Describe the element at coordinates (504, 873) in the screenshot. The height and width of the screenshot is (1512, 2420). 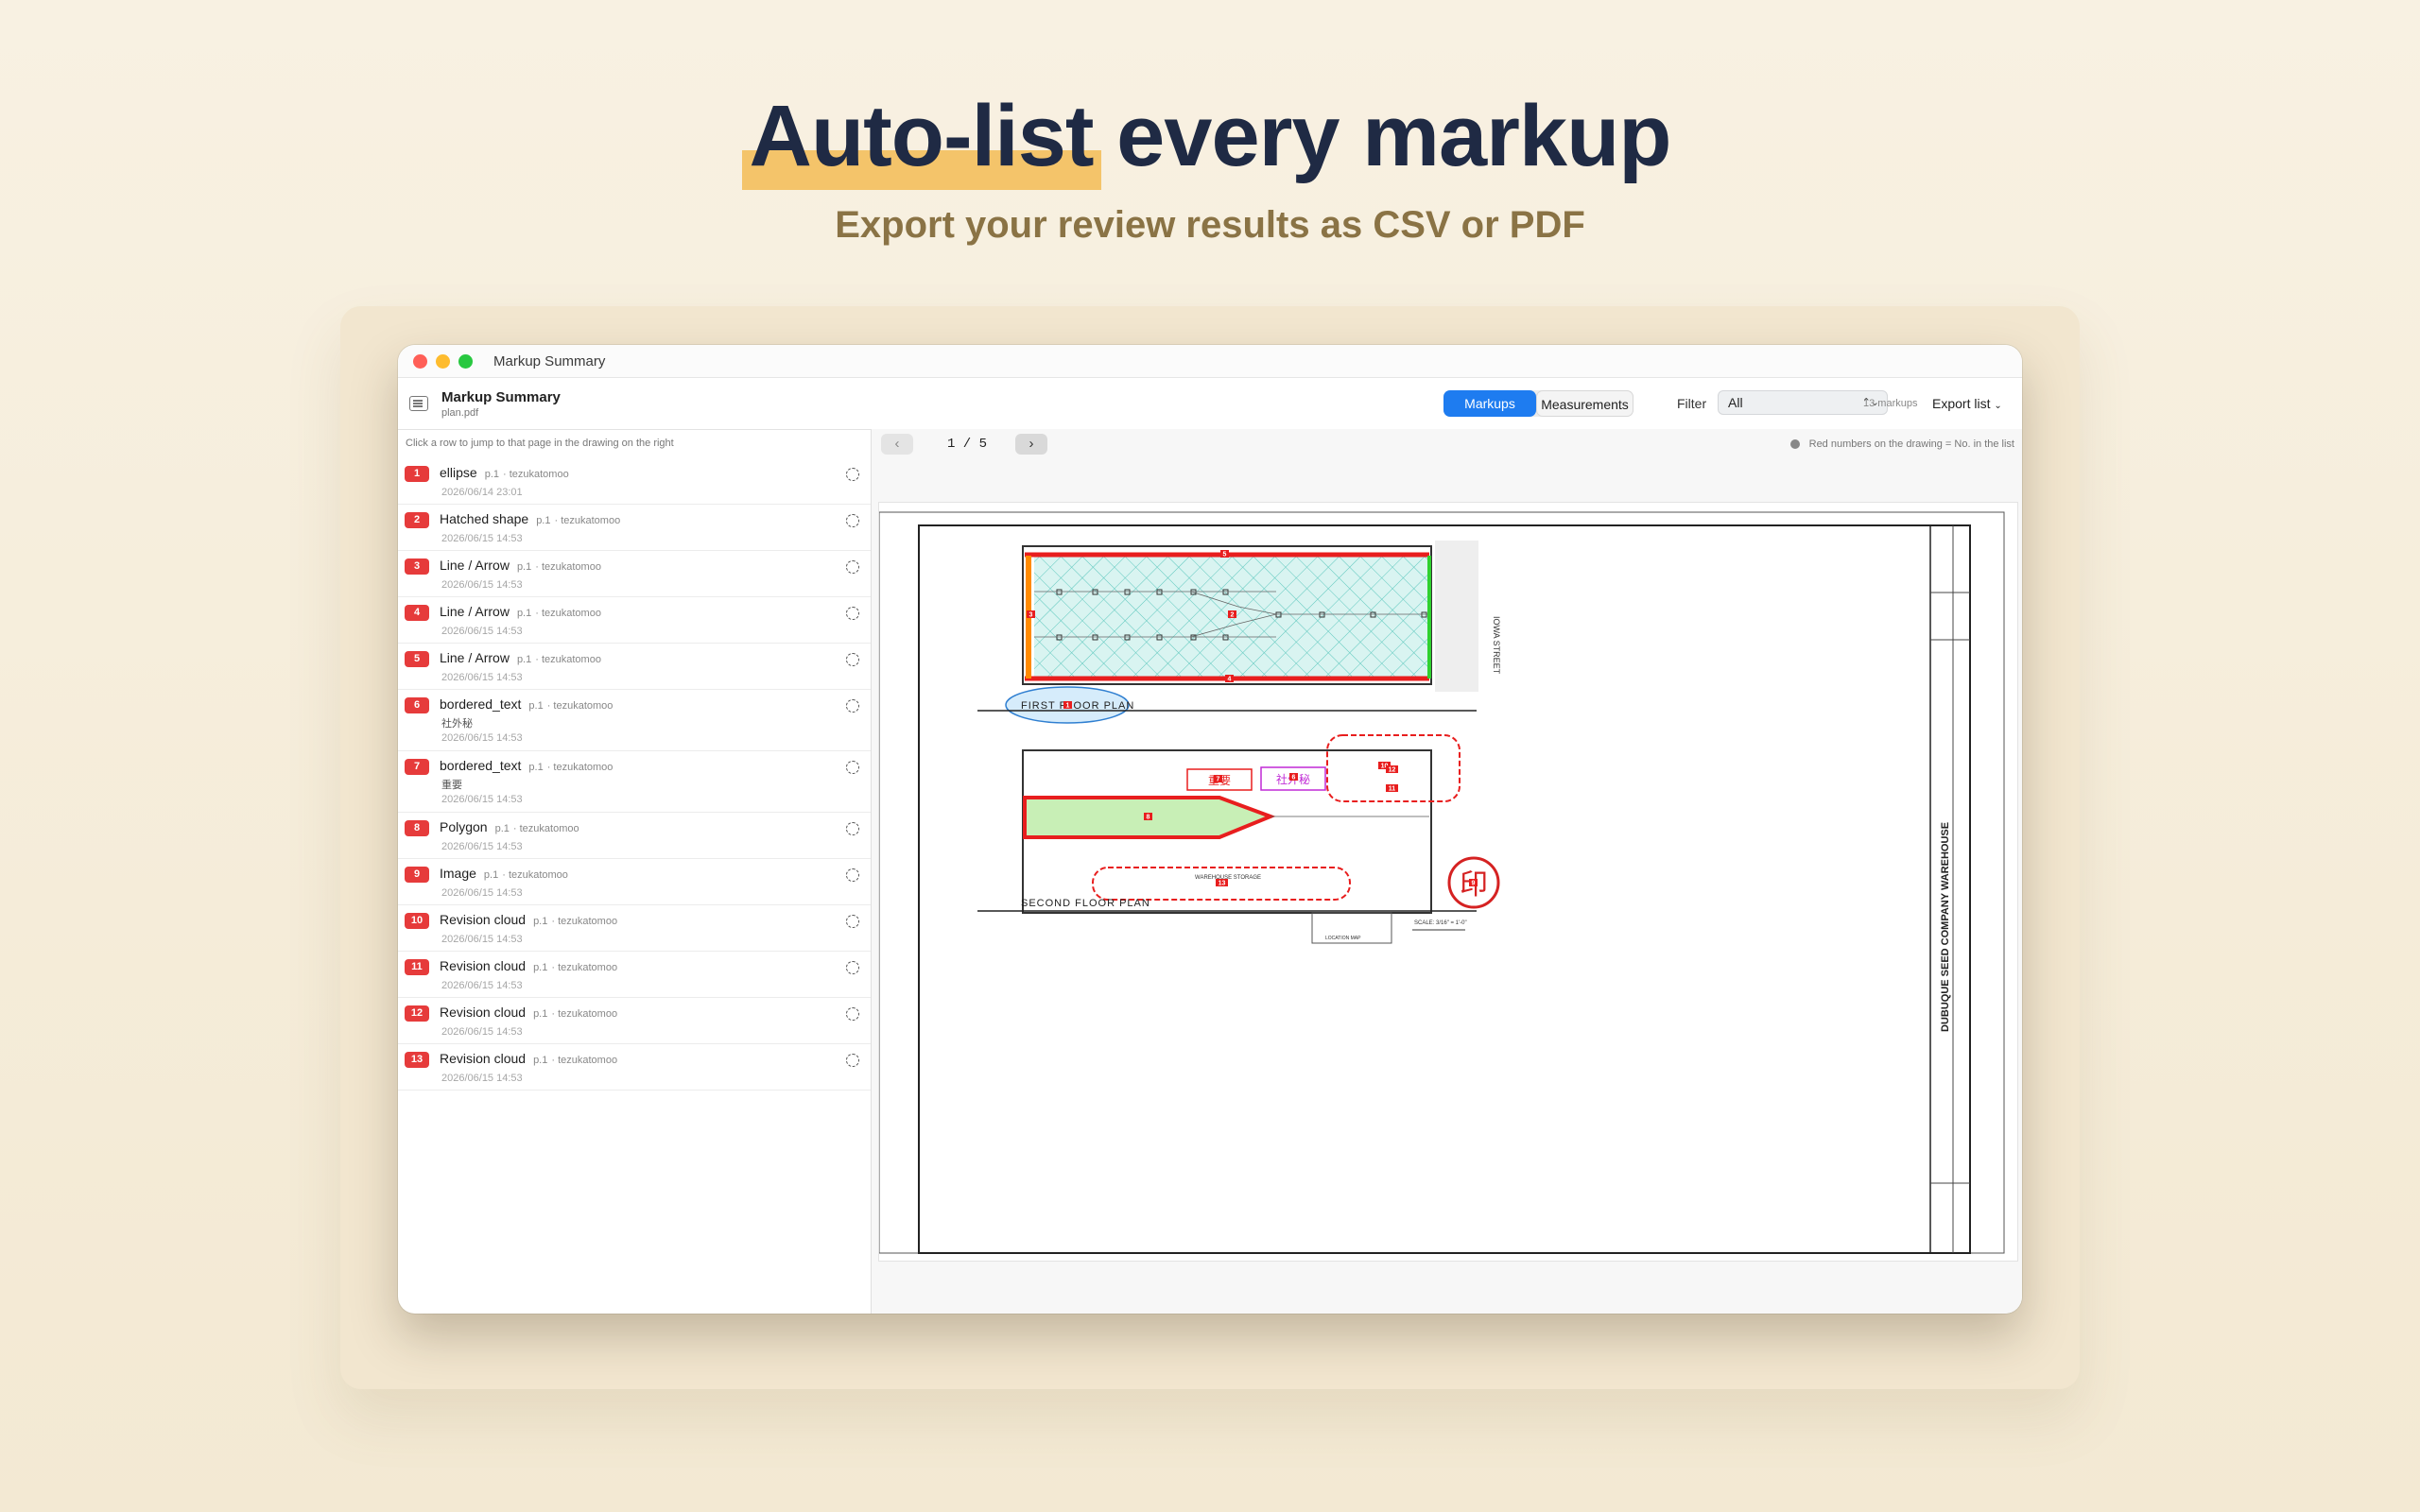
I see `markup-name: Image p.1 · tezukatomoo` at that location.